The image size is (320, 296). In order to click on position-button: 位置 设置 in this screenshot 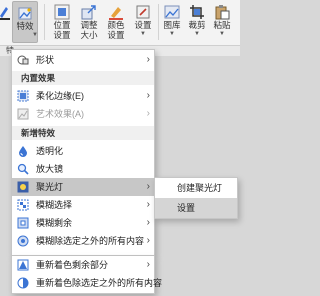, I will do `click(62, 22)`.